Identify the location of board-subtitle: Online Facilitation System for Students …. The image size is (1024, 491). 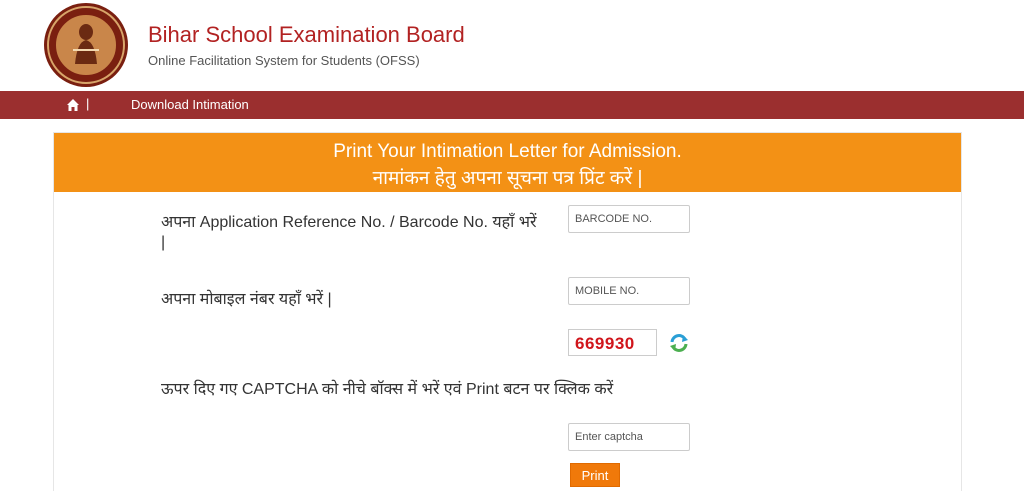
(284, 60).